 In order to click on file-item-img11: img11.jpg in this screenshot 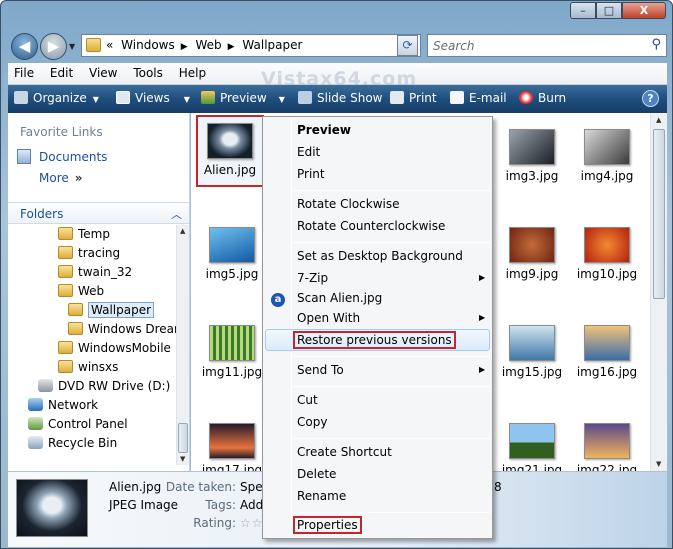, I will do `click(232, 352)`.